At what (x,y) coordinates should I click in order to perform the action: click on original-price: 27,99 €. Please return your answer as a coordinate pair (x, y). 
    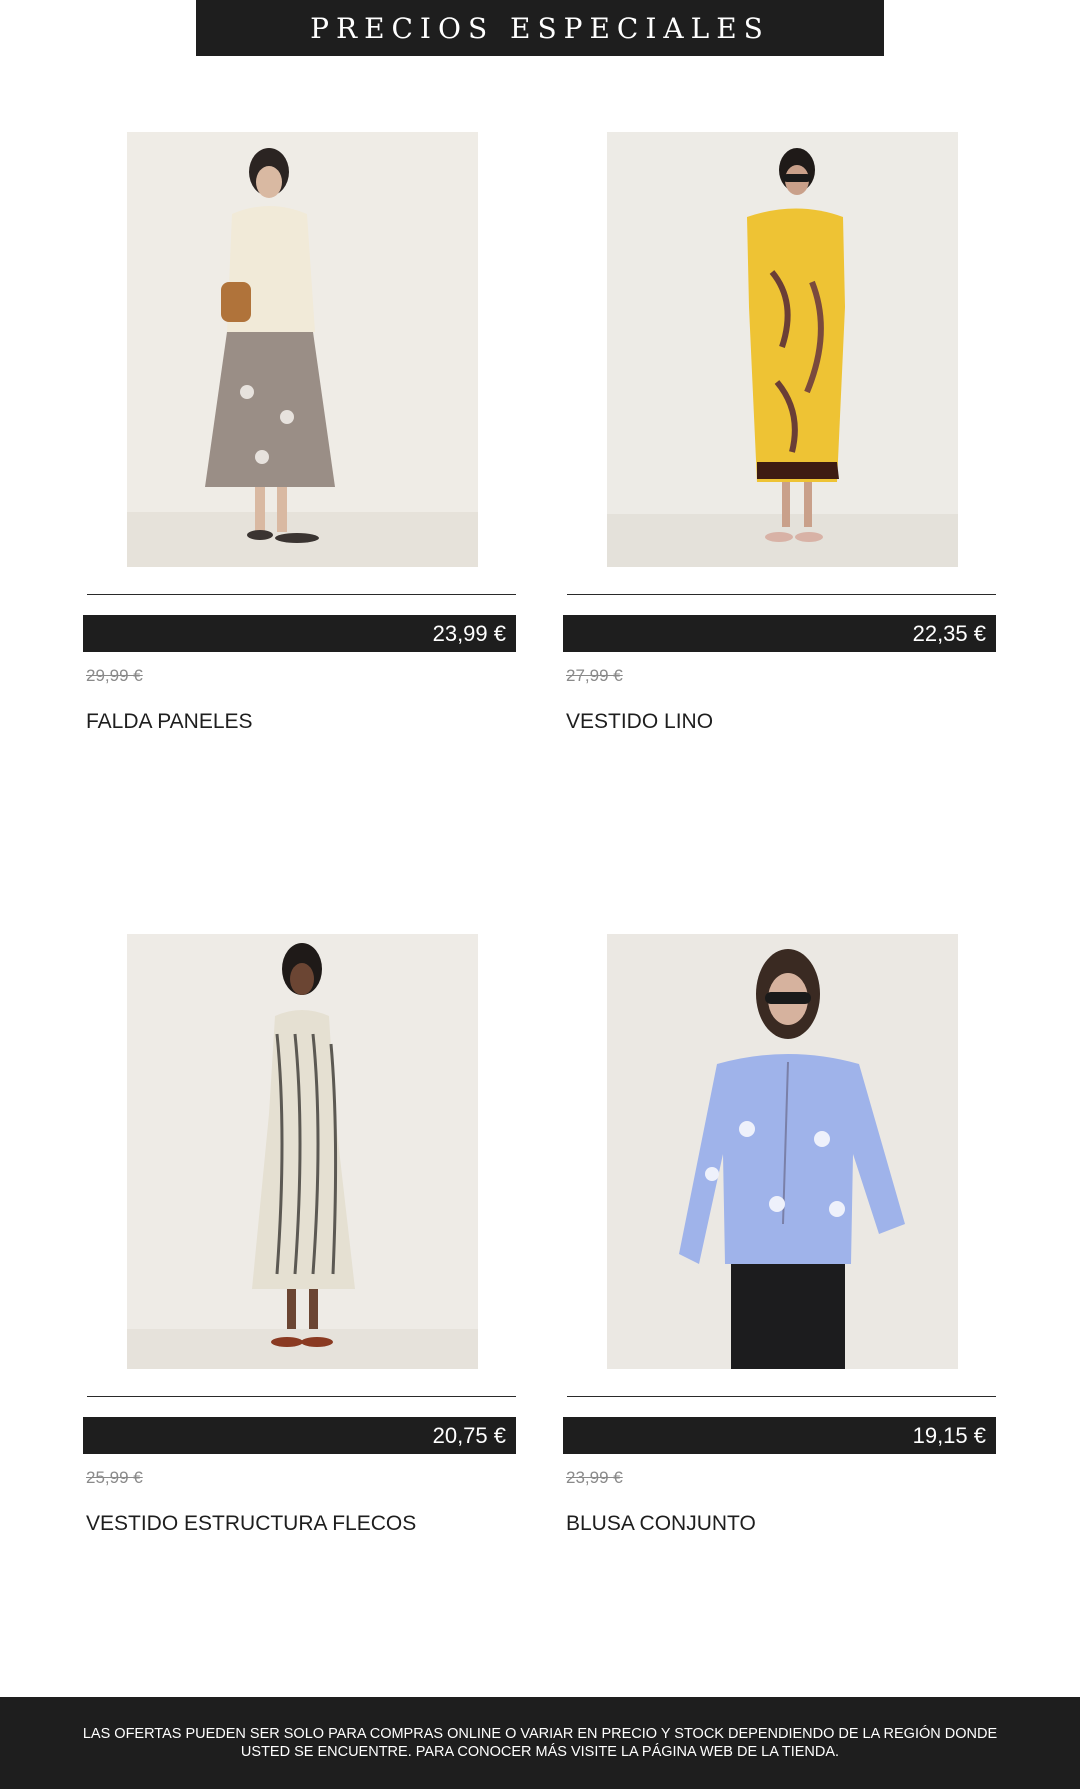
    Looking at the image, I should click on (594, 675).